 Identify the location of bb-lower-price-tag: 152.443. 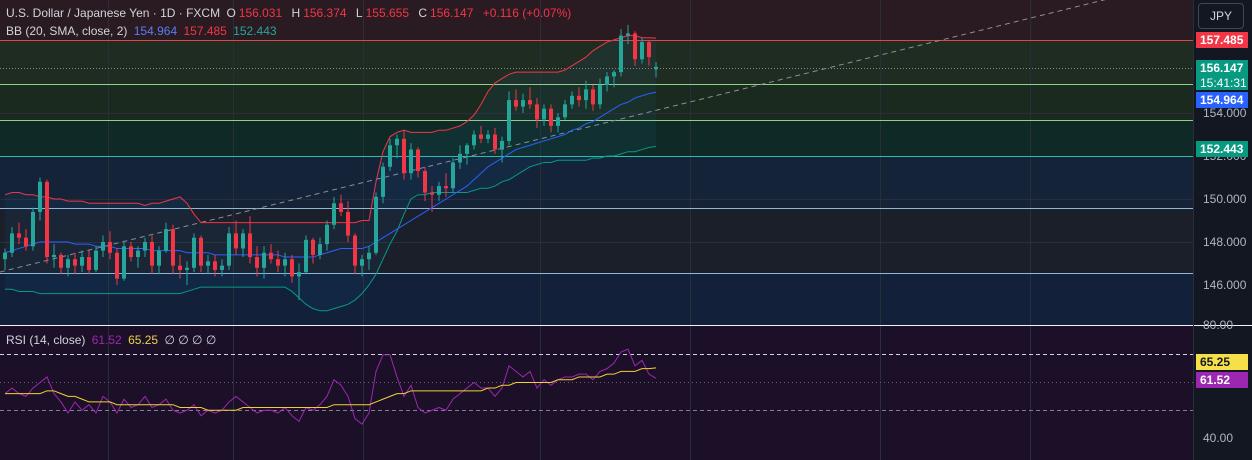
(1222, 149).